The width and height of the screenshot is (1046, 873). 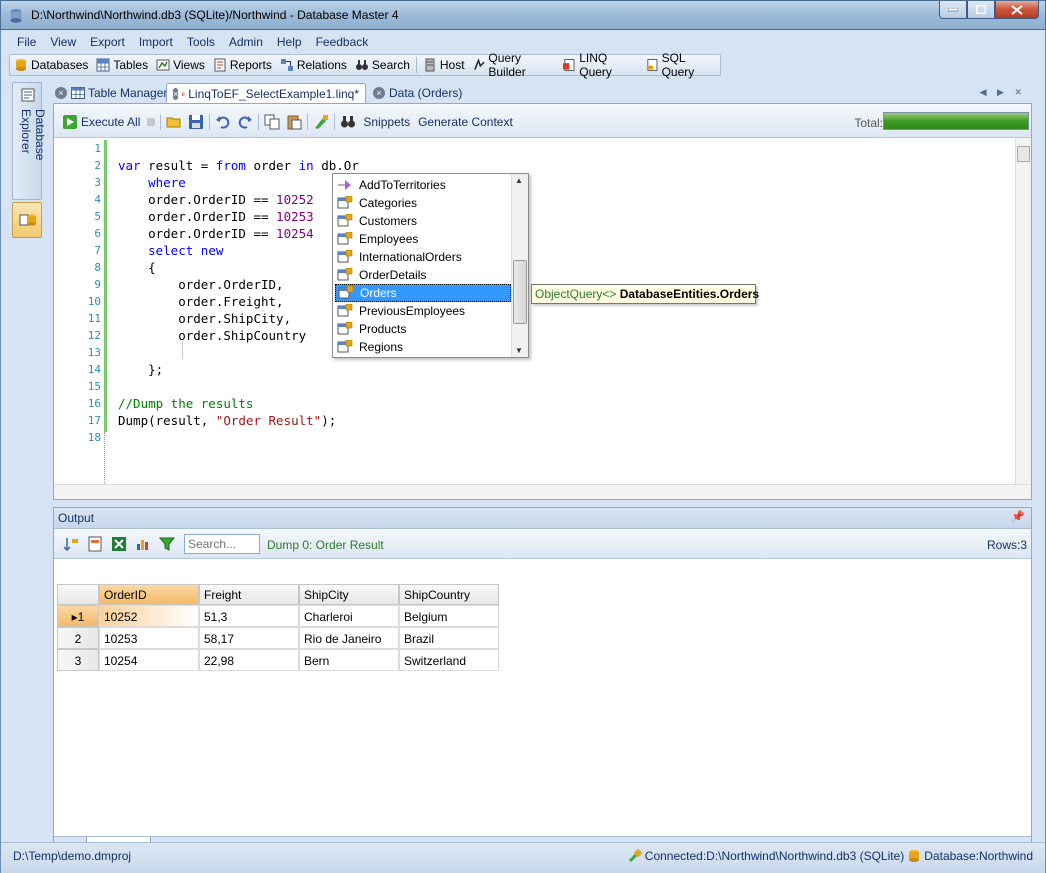 I want to click on code-line: order.OrderID == 10254, so click(x=216, y=233).